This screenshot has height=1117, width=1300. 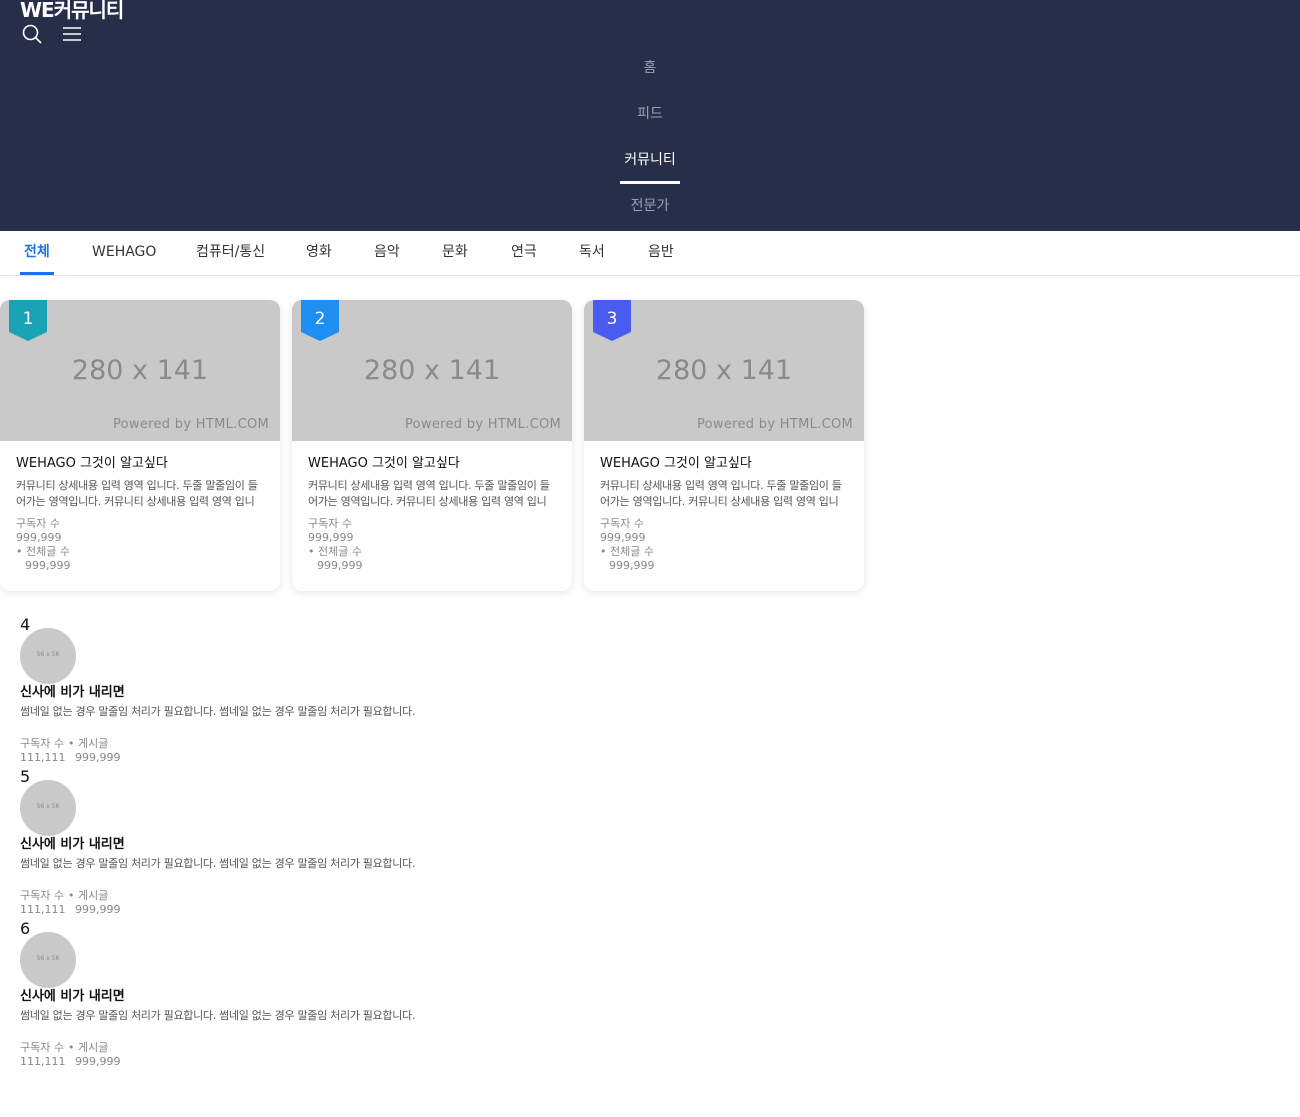 I want to click on tab-album: 음반, so click(x=661, y=252).